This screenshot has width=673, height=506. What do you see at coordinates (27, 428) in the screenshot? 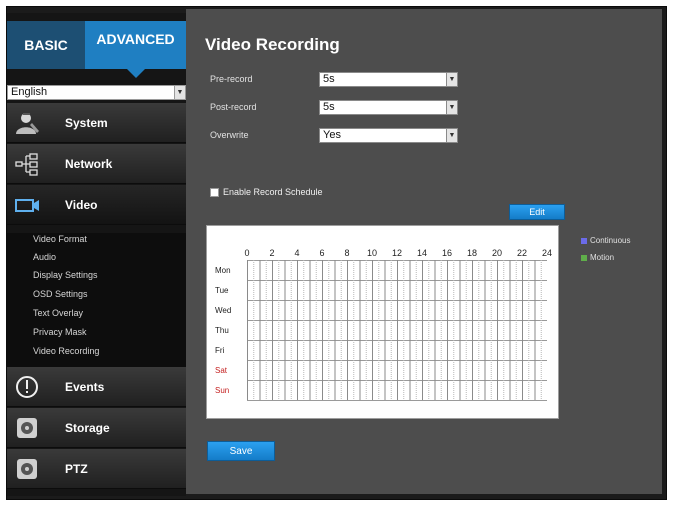
I see `disk-icon` at bounding box center [27, 428].